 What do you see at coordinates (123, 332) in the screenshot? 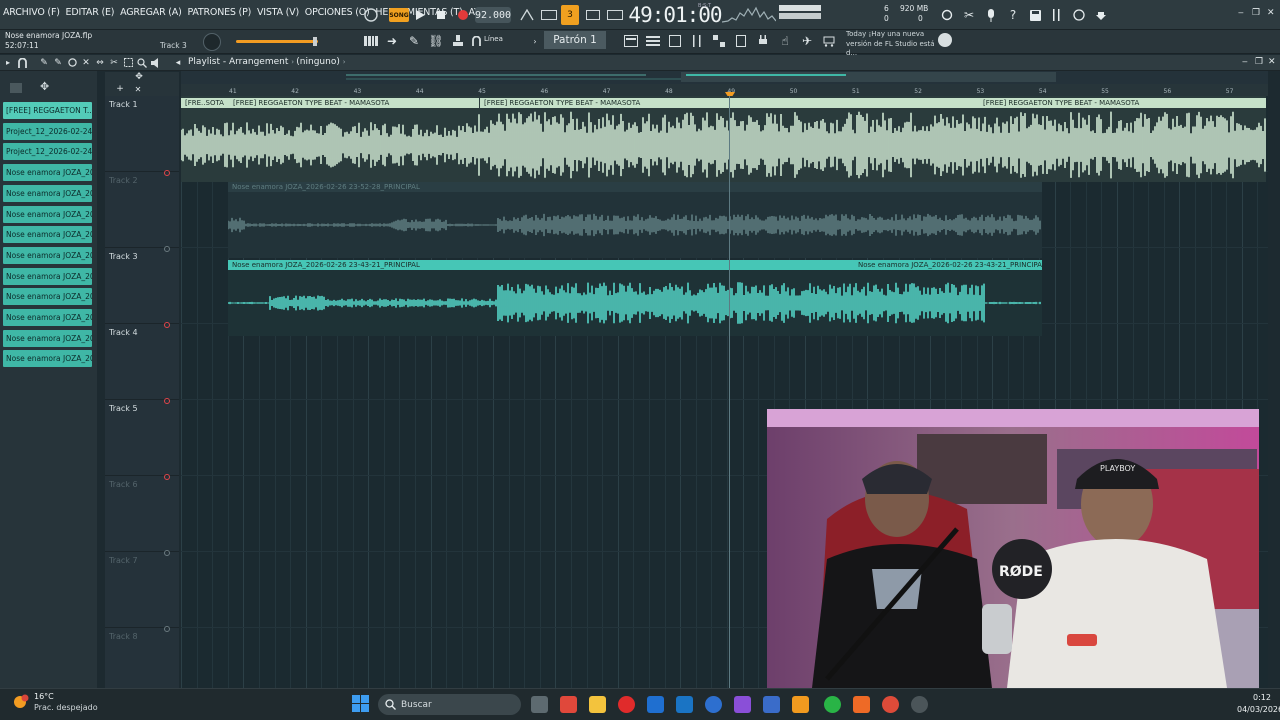
I see `track-name: Track 4` at bounding box center [123, 332].